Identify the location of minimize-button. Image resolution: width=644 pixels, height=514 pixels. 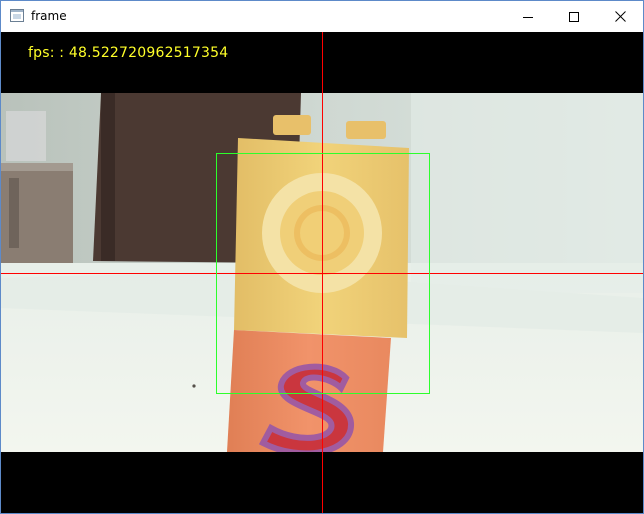
(528, 16).